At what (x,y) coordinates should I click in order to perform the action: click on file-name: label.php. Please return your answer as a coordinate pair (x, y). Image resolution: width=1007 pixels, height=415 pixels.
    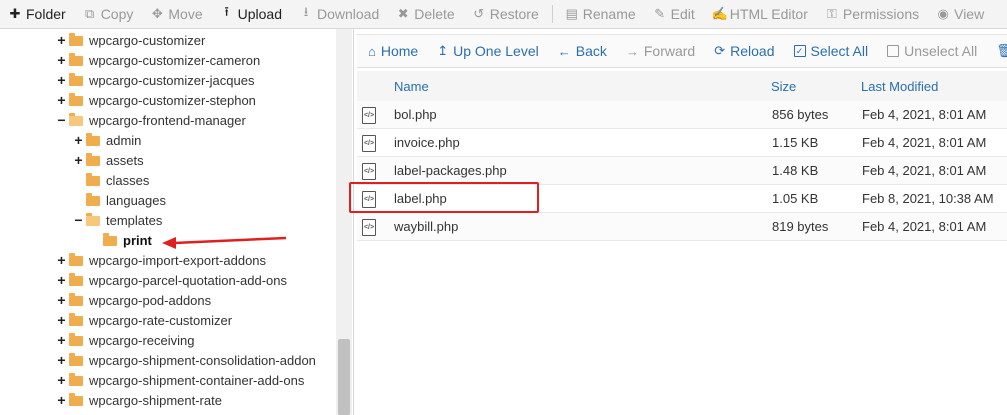
    Looking at the image, I should click on (420, 198).